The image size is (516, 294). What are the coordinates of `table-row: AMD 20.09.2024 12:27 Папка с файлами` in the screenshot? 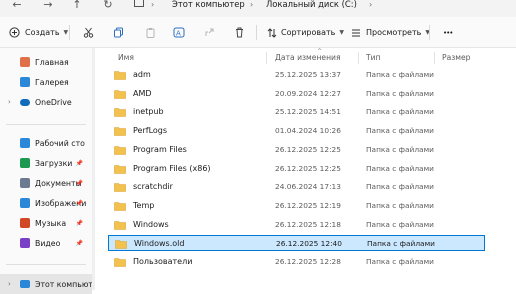 It's located at (296, 94).